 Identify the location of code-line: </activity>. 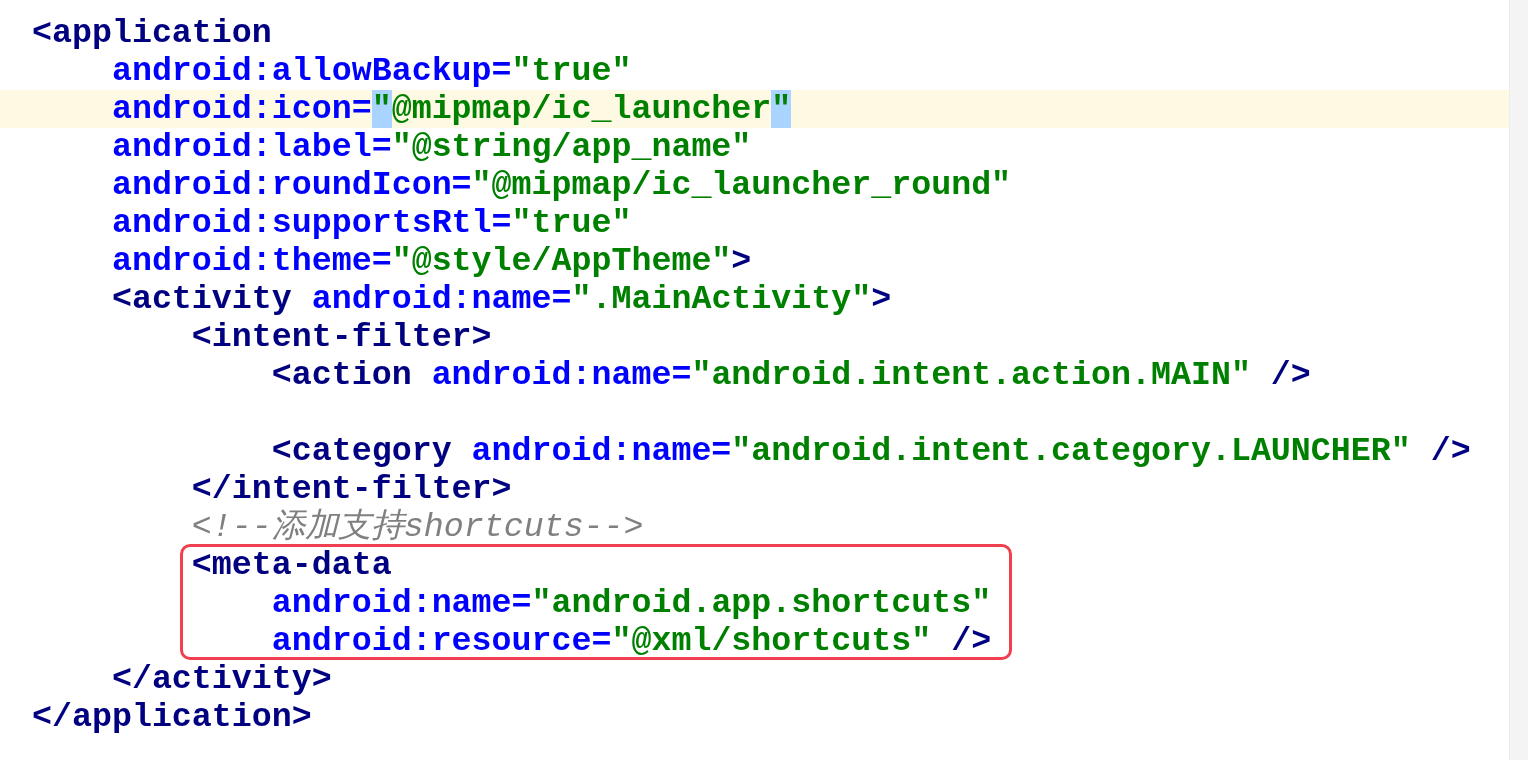
(221, 679).